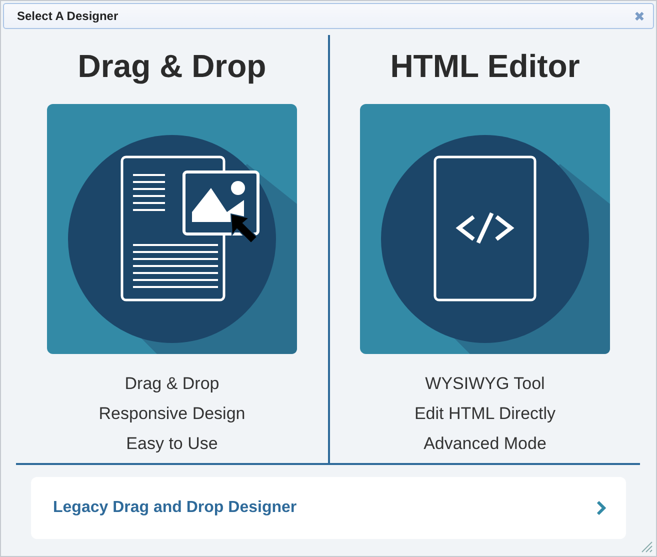 The height and width of the screenshot is (557, 657). What do you see at coordinates (172, 66) in the screenshot?
I see `designer-title: Drag & Drop` at bounding box center [172, 66].